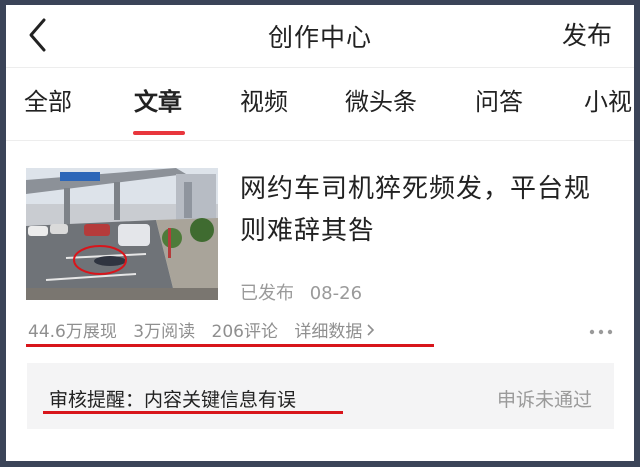 The height and width of the screenshot is (467, 640). What do you see at coordinates (158, 99) in the screenshot?
I see `tab-articles: 文章` at bounding box center [158, 99].